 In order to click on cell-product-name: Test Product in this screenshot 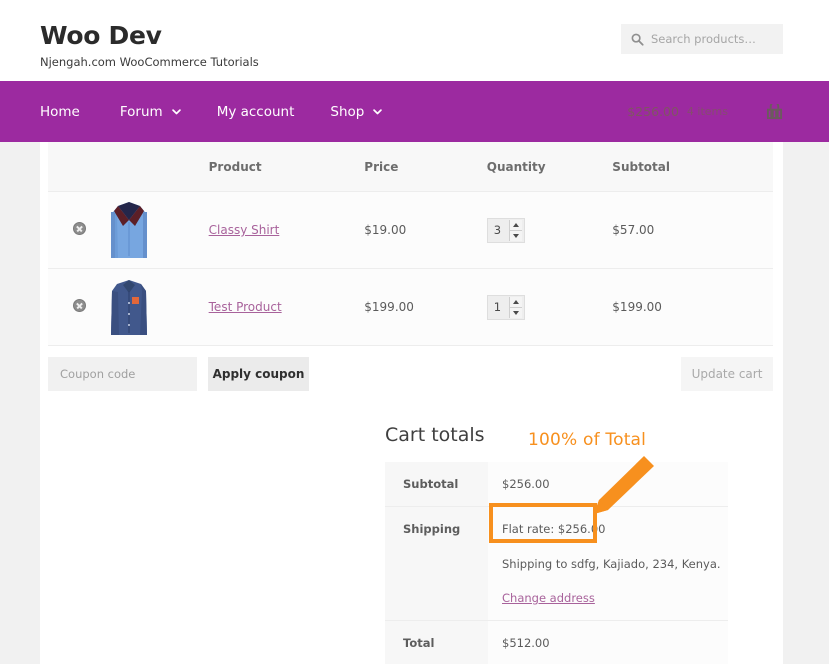, I will do `click(286, 307)`.